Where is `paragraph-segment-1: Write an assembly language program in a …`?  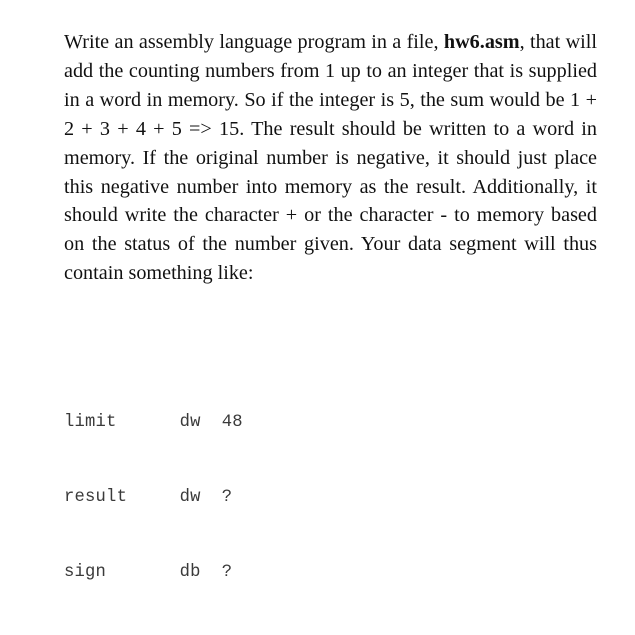 paragraph-segment-1: Write an assembly language program in a … is located at coordinates (254, 42).